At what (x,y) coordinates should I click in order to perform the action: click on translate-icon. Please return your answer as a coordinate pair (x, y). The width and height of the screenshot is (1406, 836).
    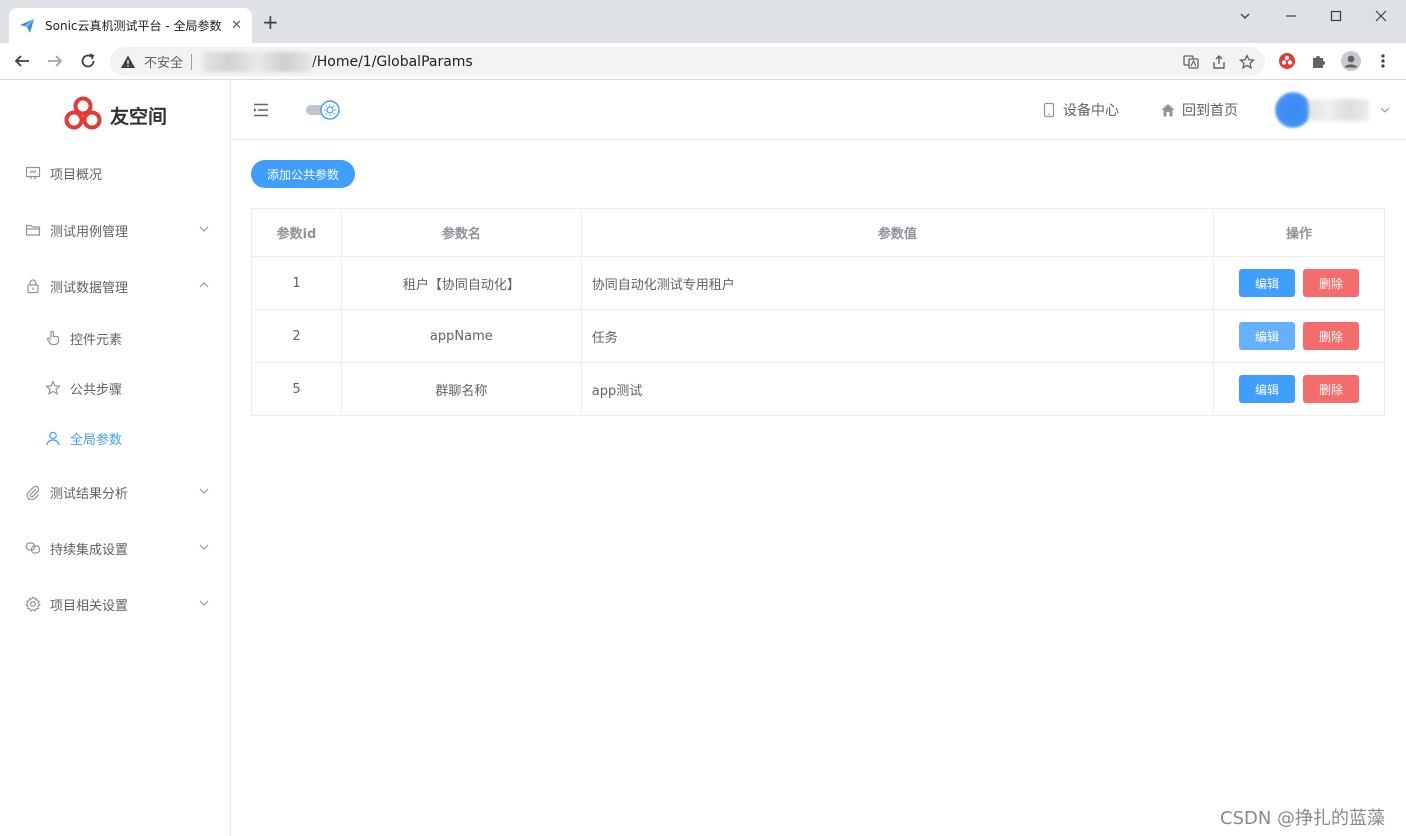
    Looking at the image, I should click on (1191, 62).